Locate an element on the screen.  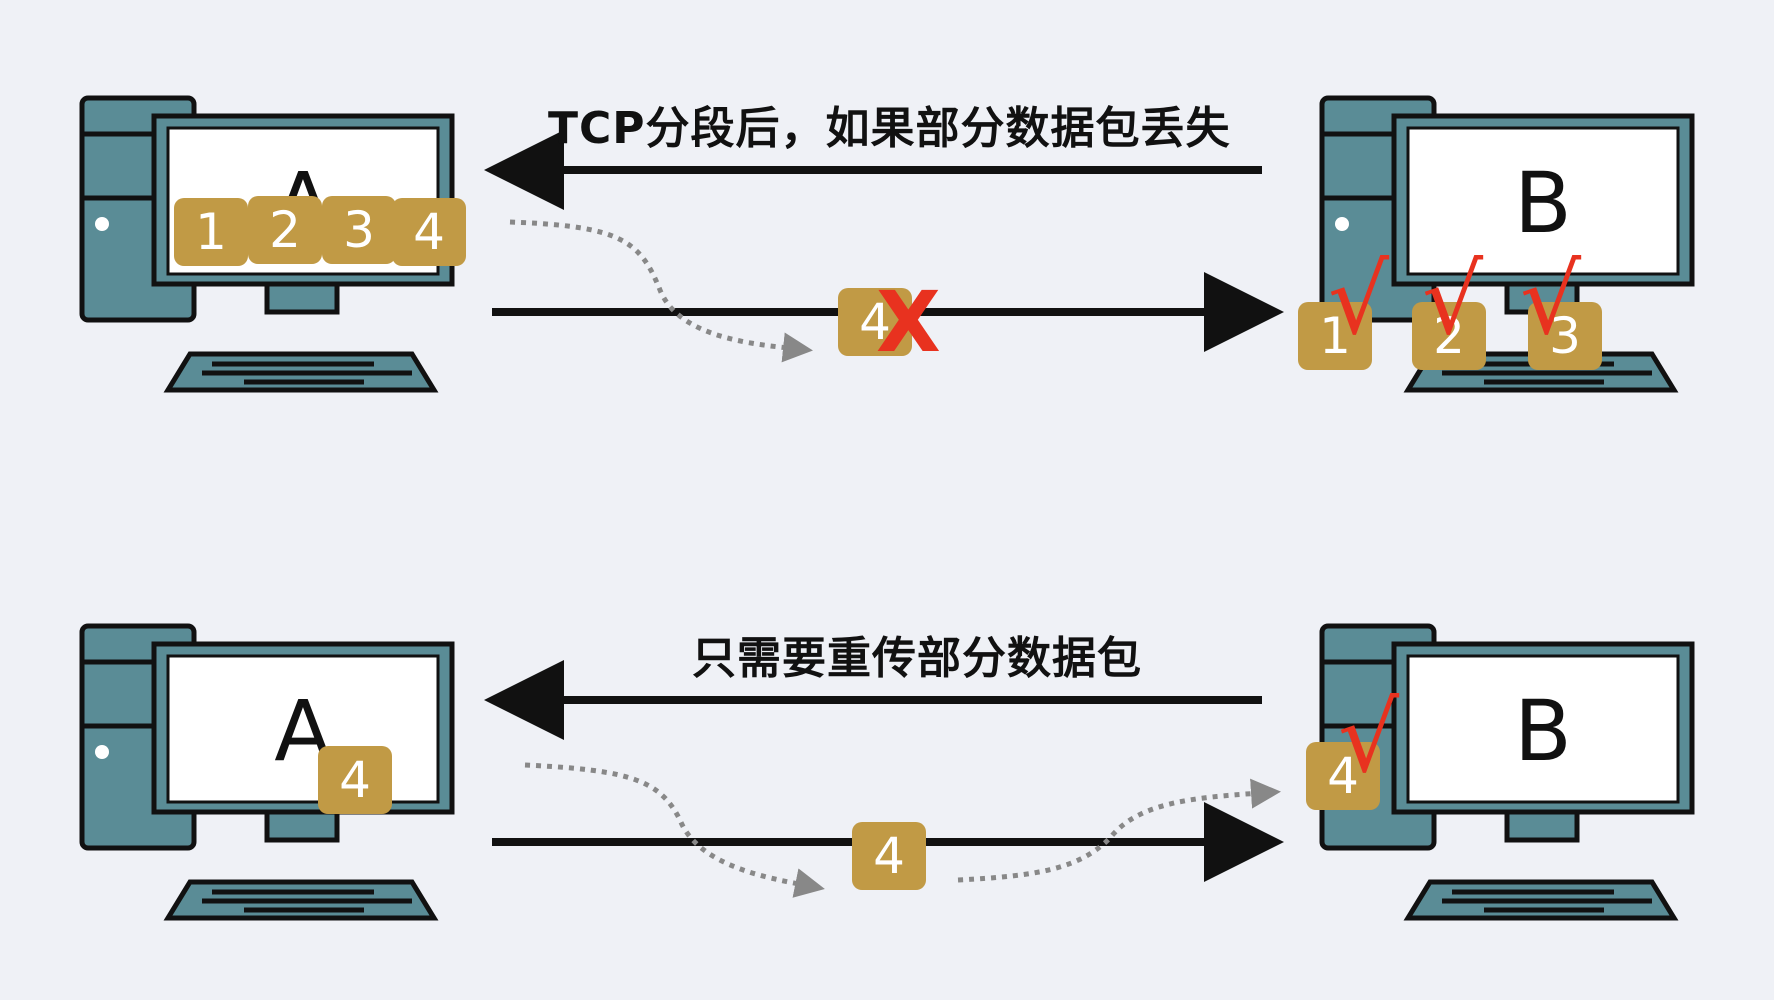
sender-packet-1: 1 is located at coordinates (211, 232).